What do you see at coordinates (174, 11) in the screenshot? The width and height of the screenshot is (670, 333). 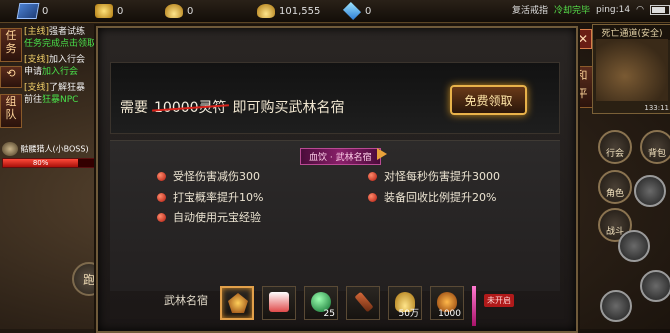 I see `gold-ingot-icon` at bounding box center [174, 11].